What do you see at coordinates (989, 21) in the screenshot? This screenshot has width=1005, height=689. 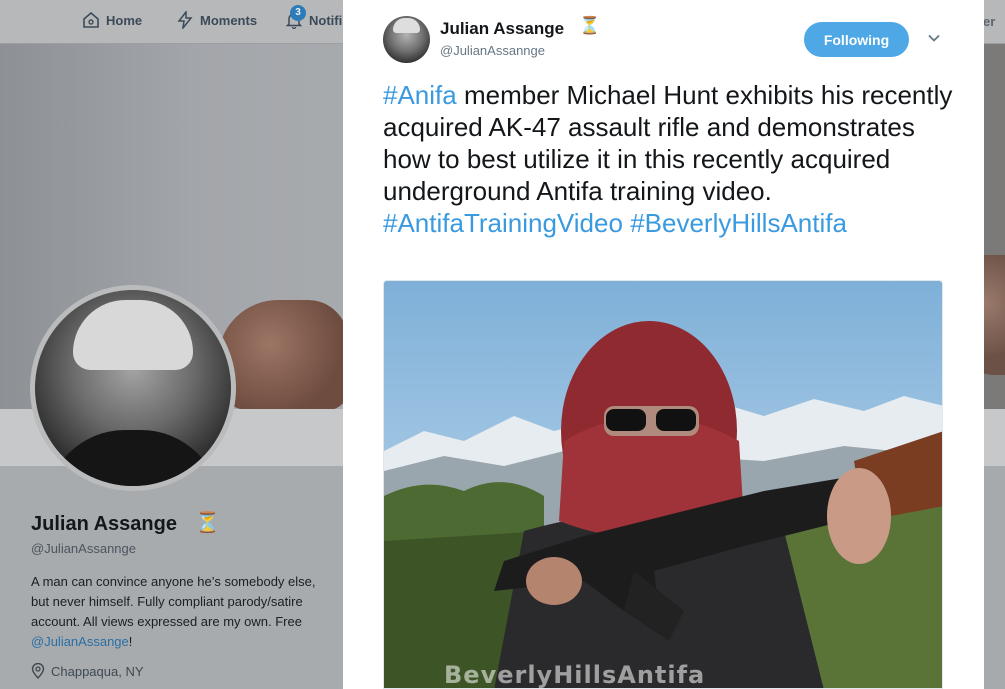 I see `nav-right-fragment: er` at bounding box center [989, 21].